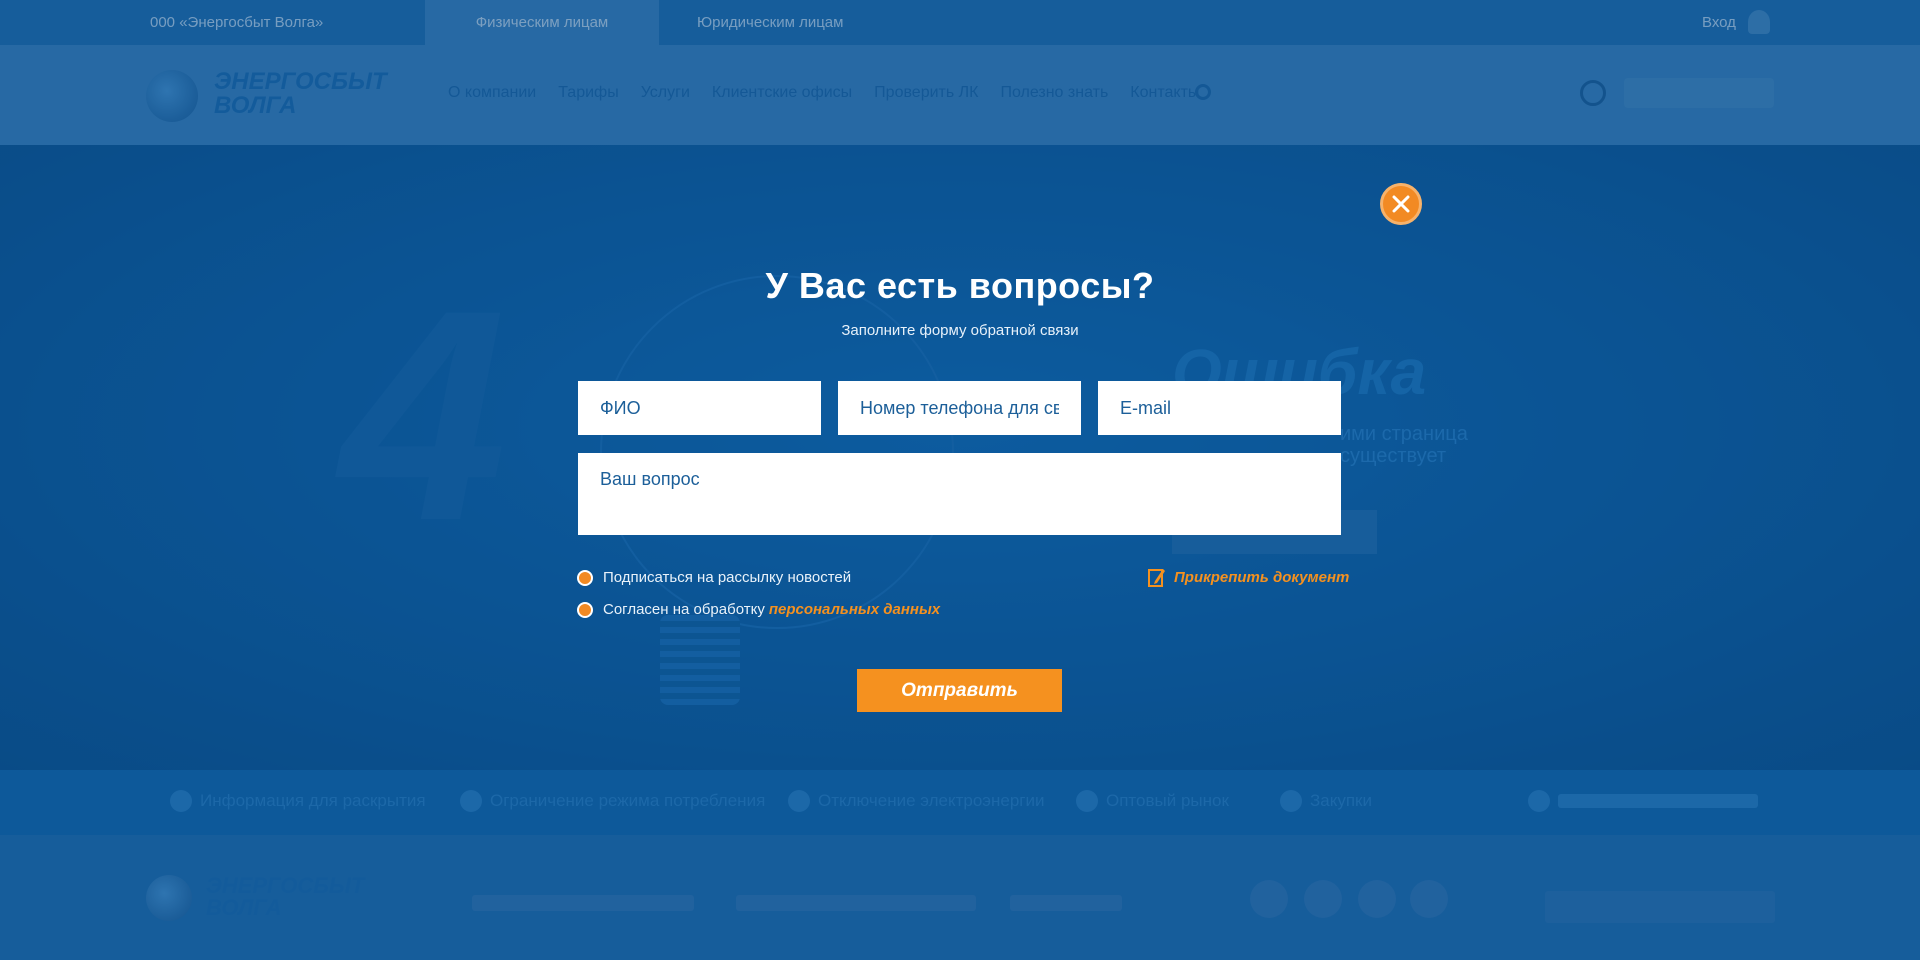 This screenshot has height=960, width=1920. Describe the element at coordinates (585, 577) in the screenshot. I see `subscribe-radio` at that location.